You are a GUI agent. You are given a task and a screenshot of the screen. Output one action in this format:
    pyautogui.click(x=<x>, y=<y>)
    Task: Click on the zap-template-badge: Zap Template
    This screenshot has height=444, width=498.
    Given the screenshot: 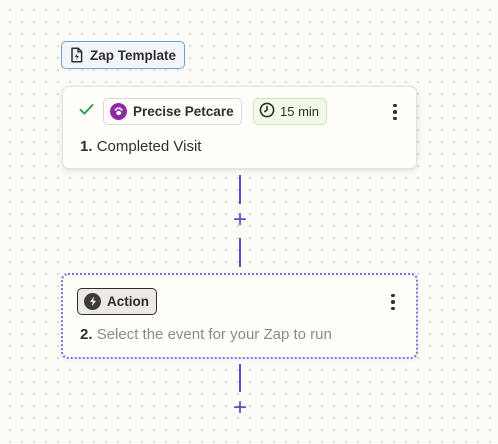 What is the action you would take?
    pyautogui.click(x=123, y=55)
    